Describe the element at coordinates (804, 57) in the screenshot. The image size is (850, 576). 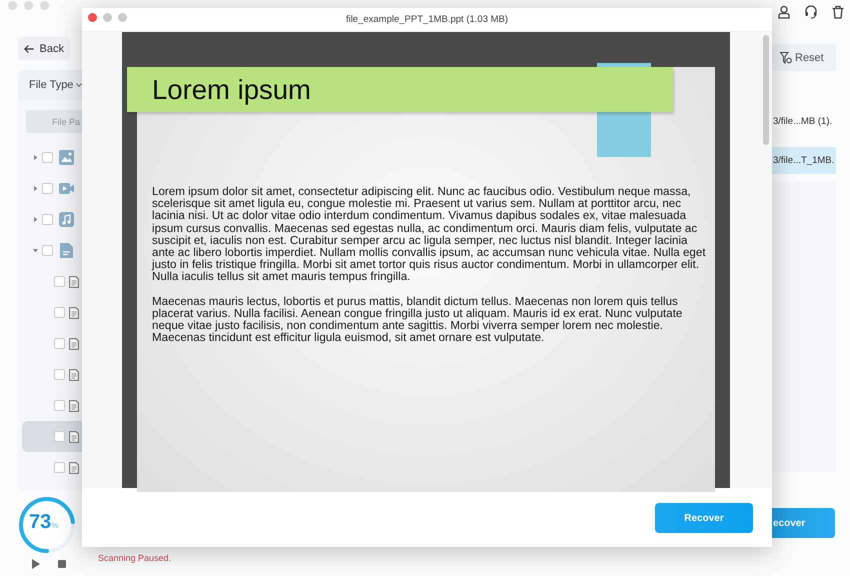
I see `reset-button: Reset` at that location.